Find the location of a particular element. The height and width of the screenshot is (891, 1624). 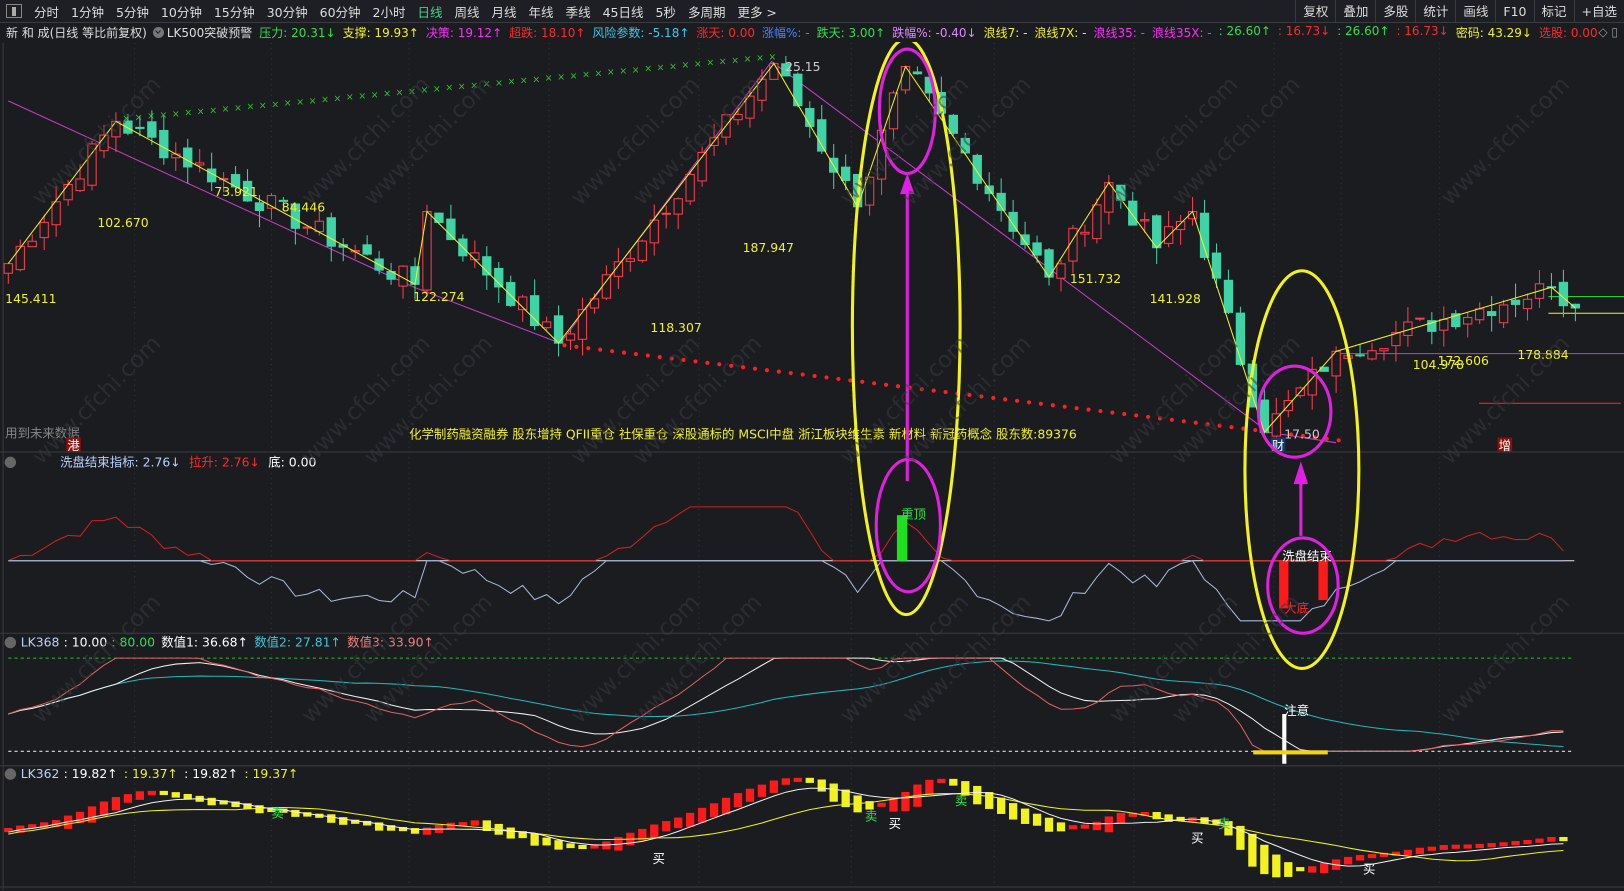

tab-period: 月线 is located at coordinates (504, 11).